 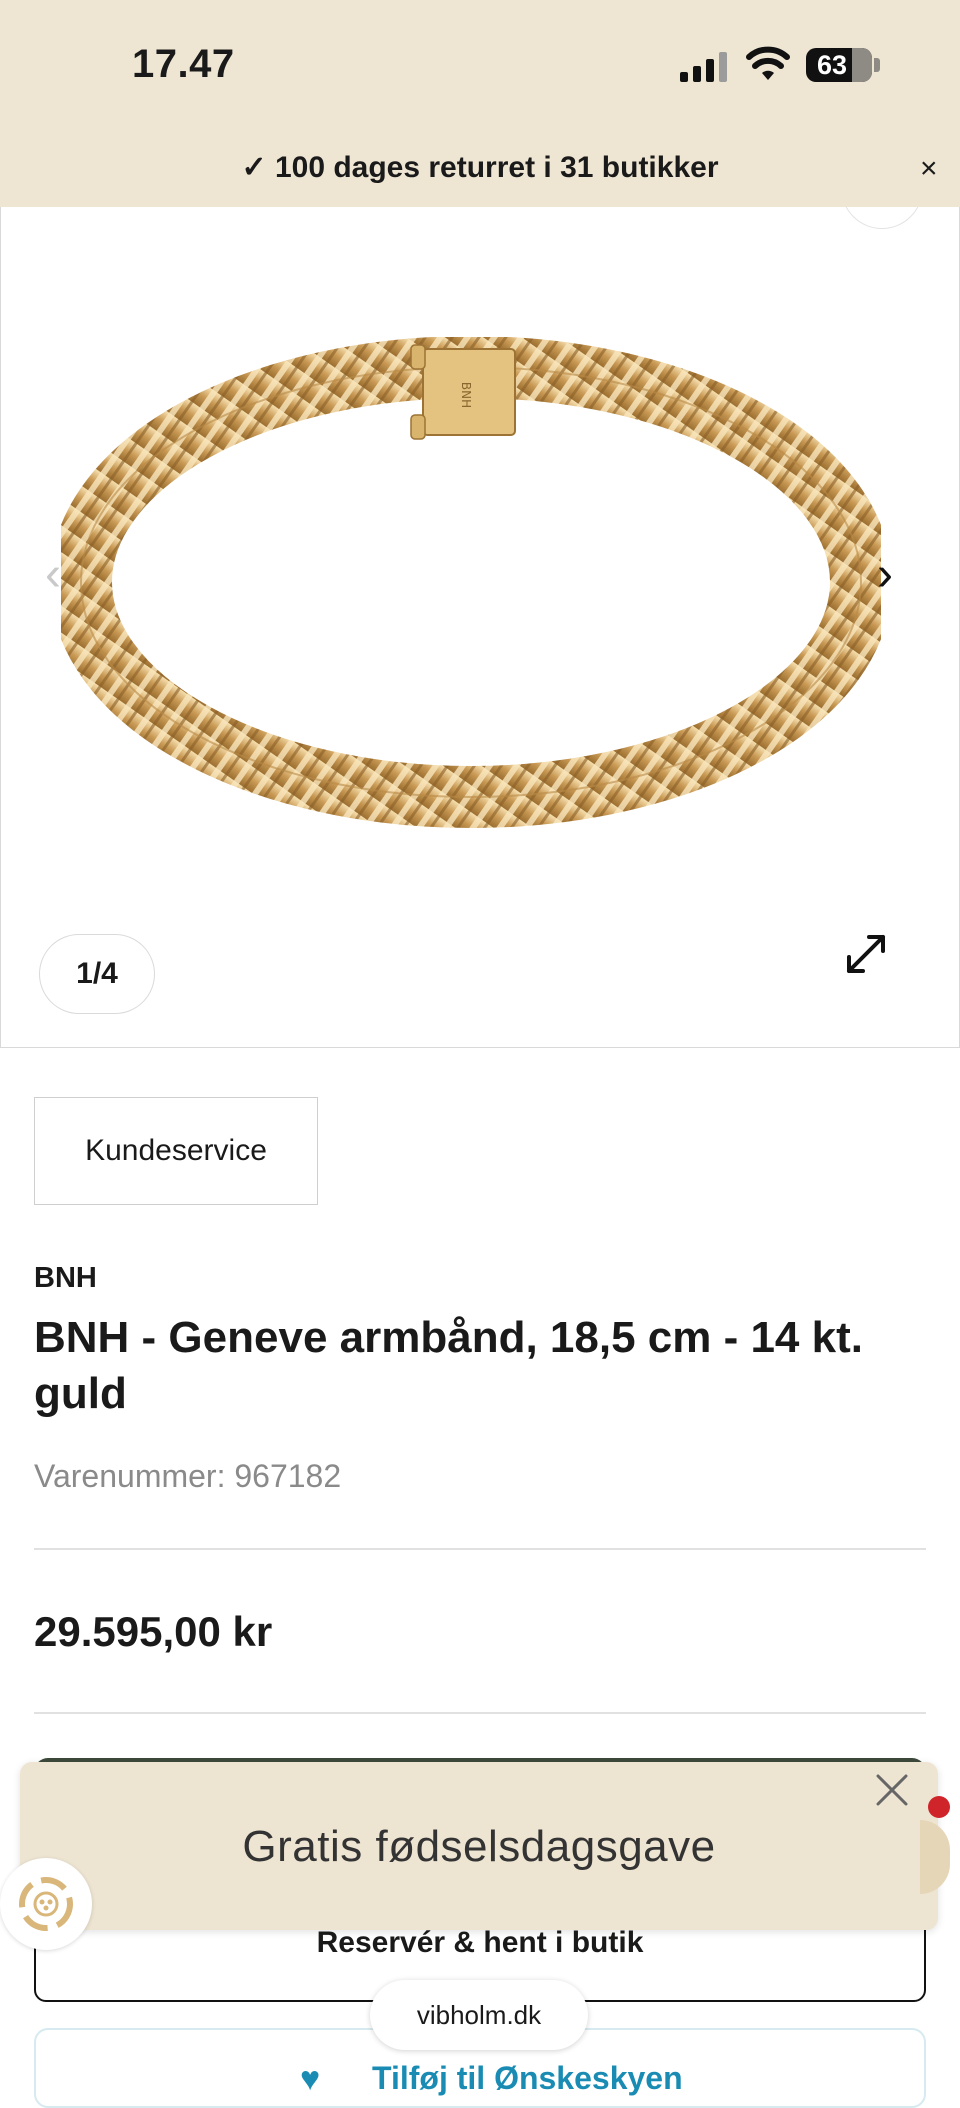 I want to click on gallery-next-button: ›, so click(x=885, y=574).